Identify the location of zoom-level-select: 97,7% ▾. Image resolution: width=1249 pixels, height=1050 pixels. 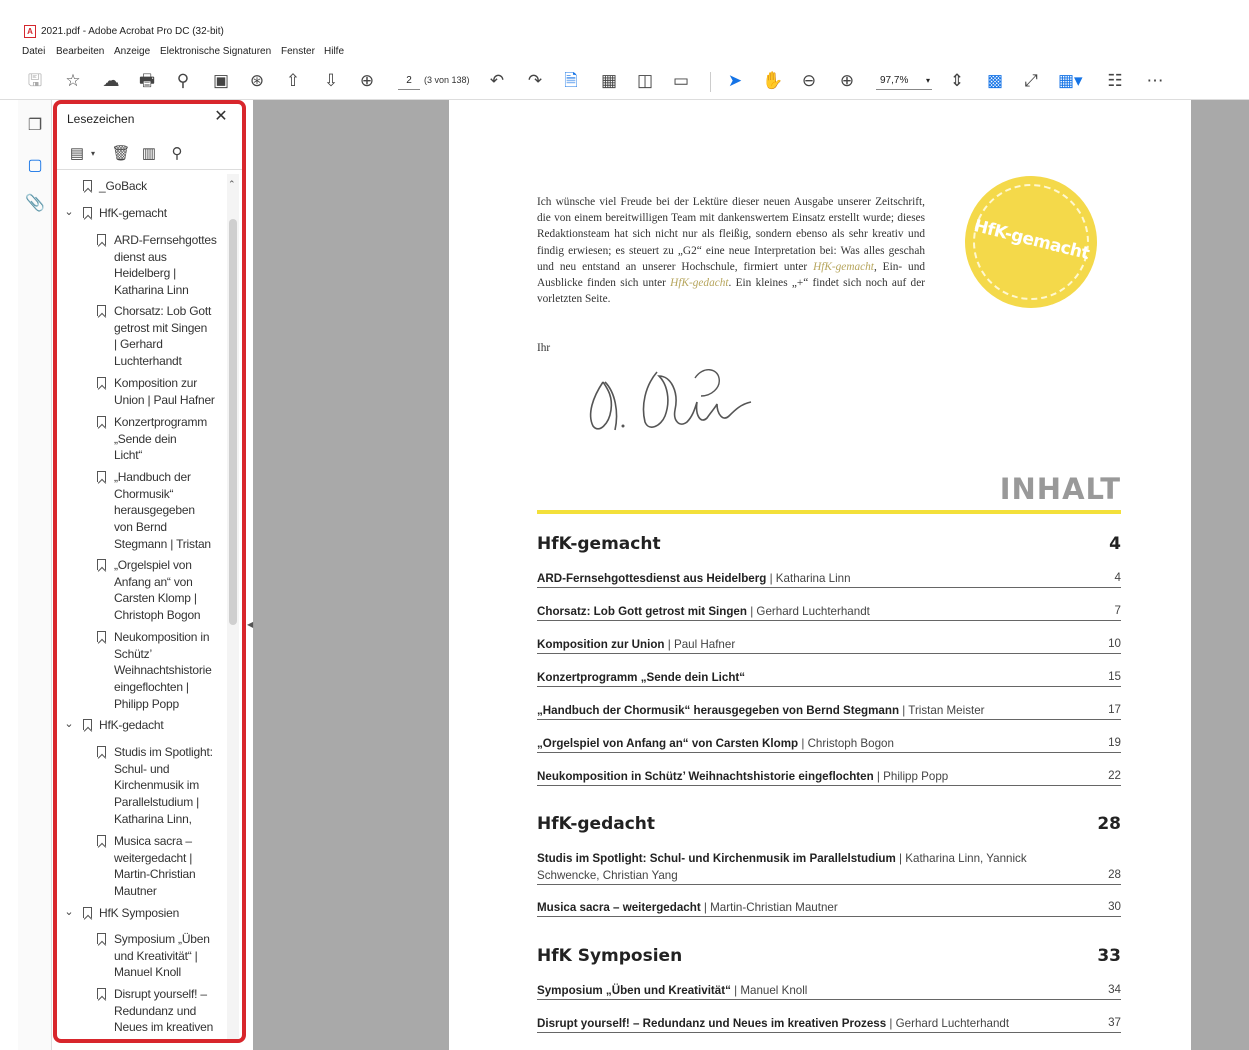
(904, 82).